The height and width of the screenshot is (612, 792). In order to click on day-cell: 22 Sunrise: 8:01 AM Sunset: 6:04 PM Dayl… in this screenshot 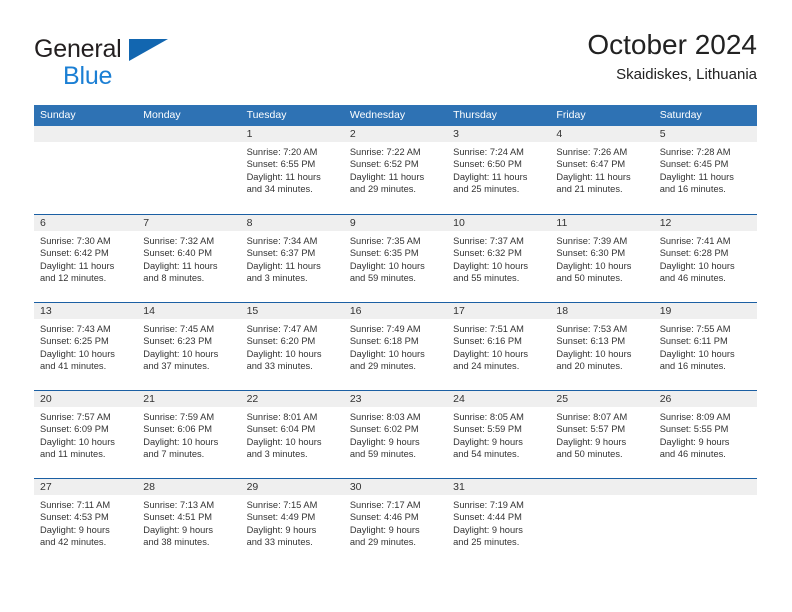, I will do `click(292, 434)`.